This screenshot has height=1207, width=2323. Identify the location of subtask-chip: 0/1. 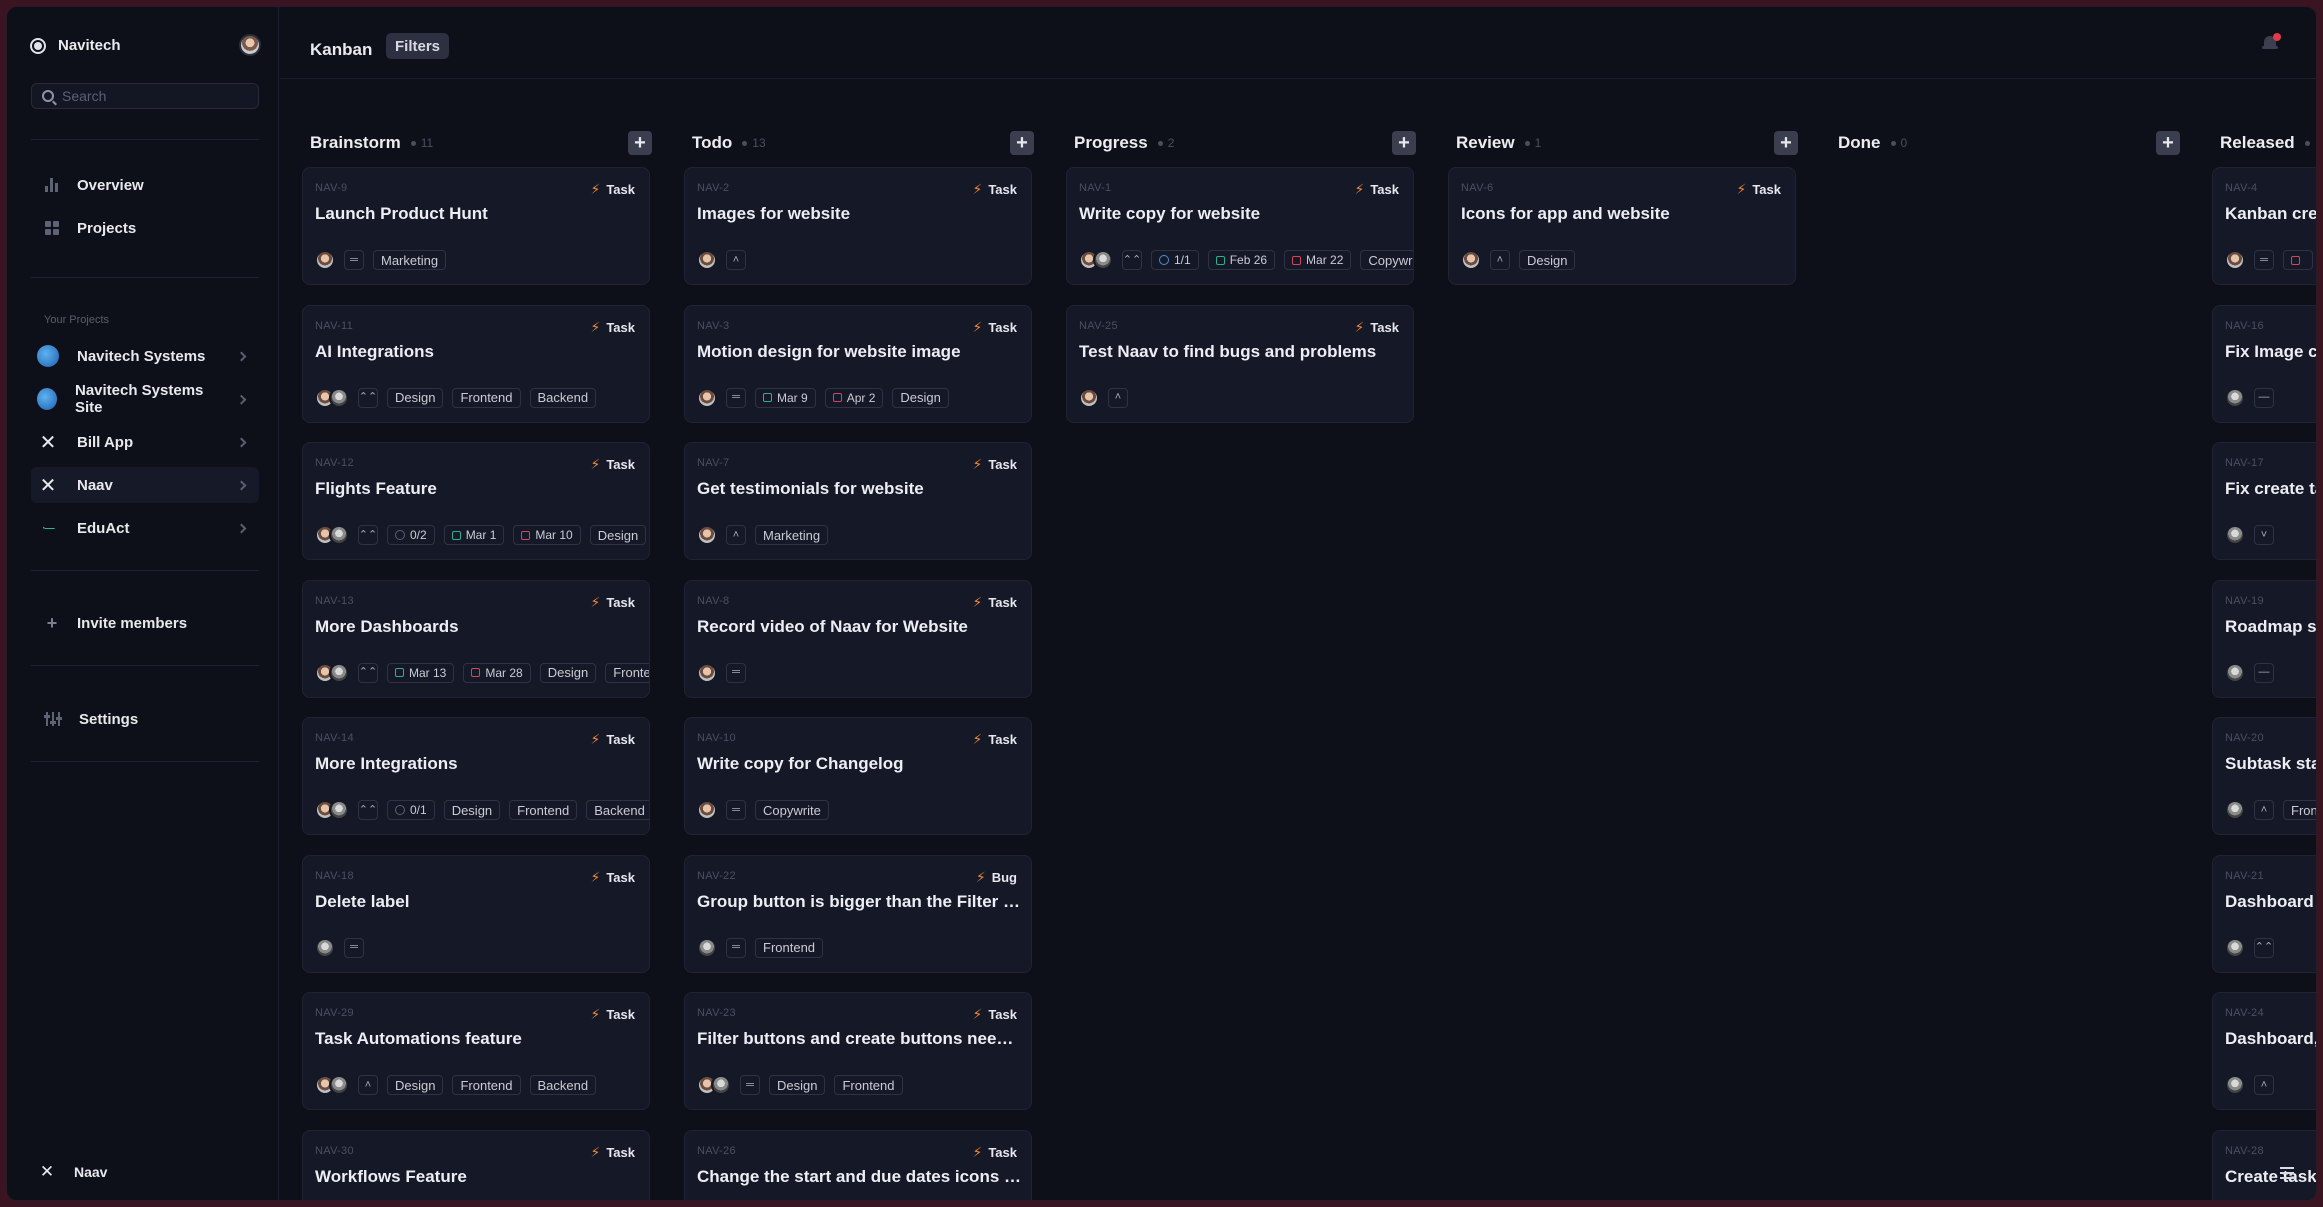
(411, 810).